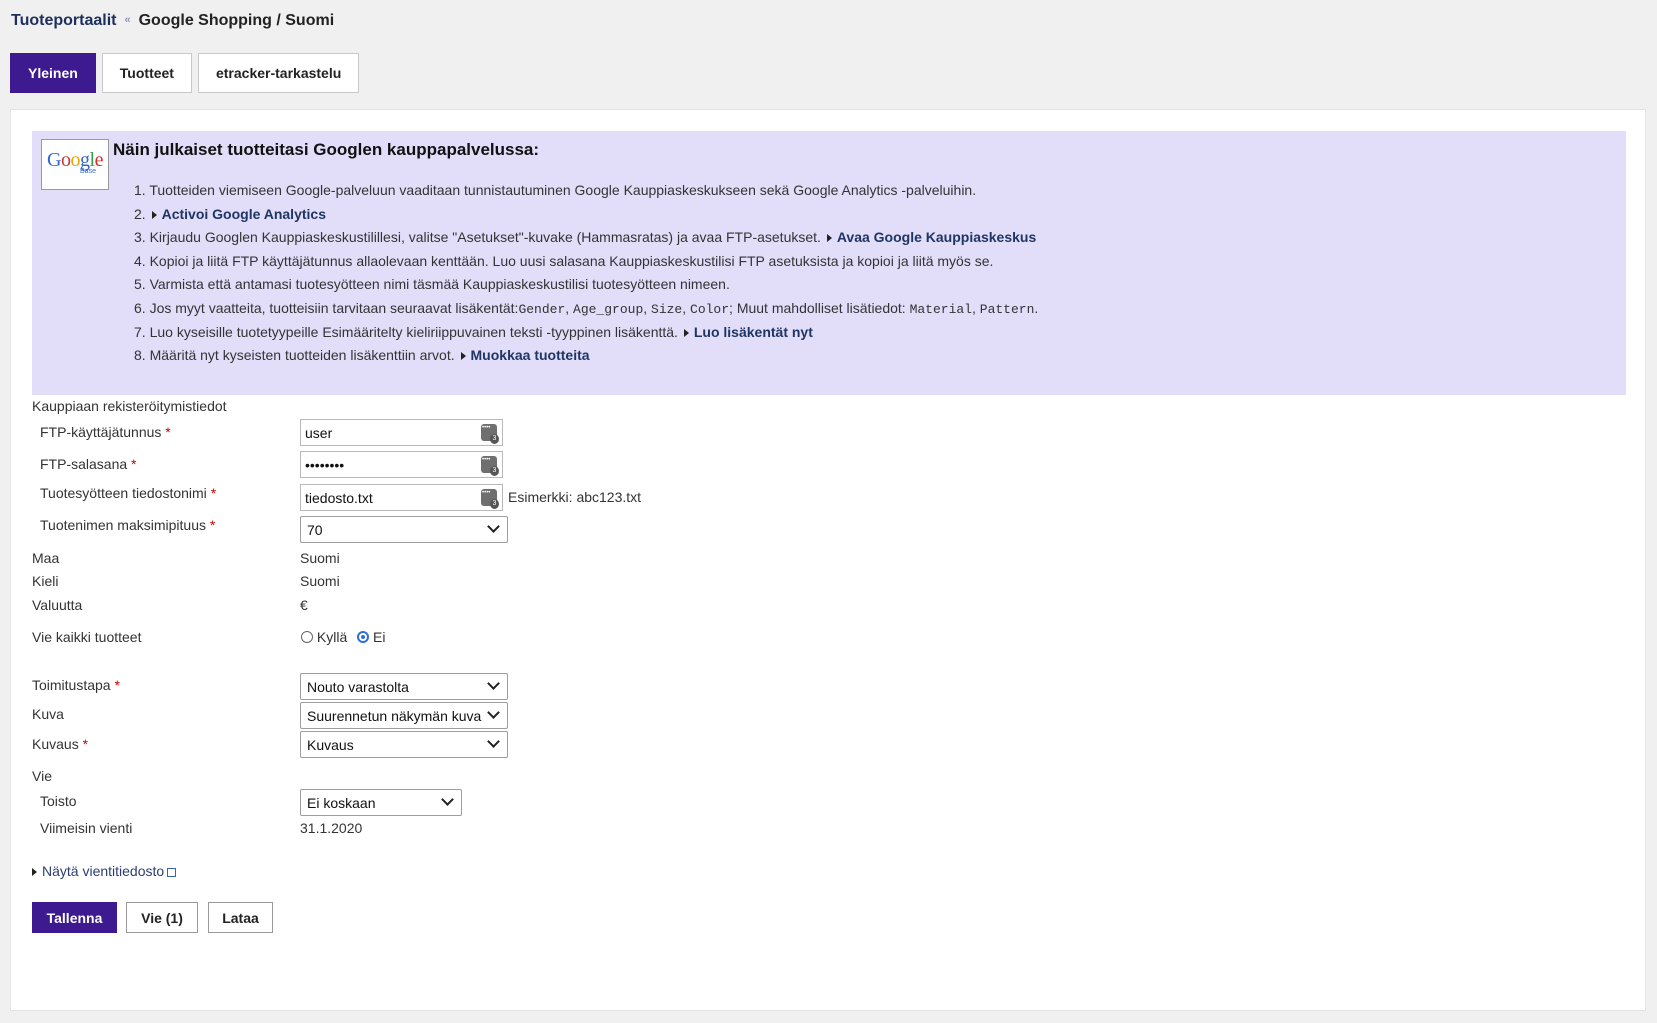 This screenshot has height=1023, width=1657. I want to click on export-button: Vie (1), so click(162, 917).